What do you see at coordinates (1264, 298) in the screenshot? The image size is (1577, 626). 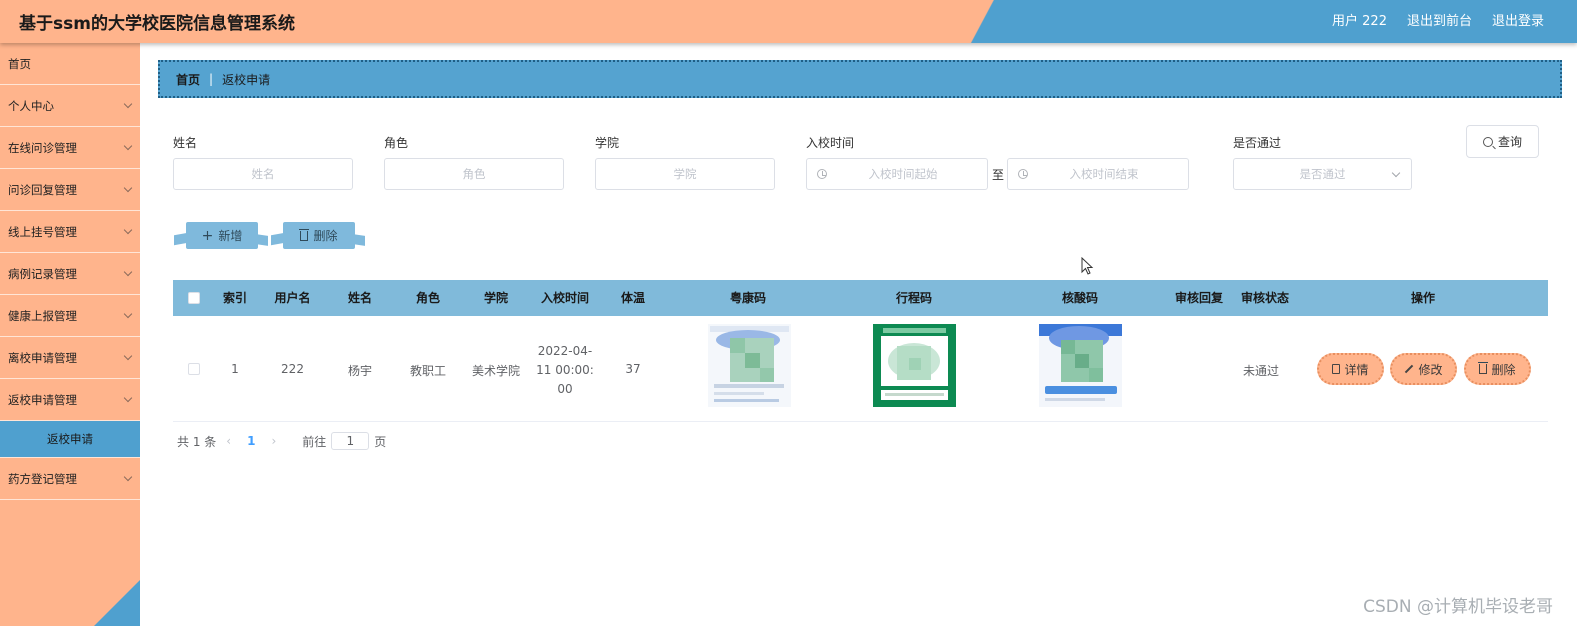 I see `column-header: 审核状态` at bounding box center [1264, 298].